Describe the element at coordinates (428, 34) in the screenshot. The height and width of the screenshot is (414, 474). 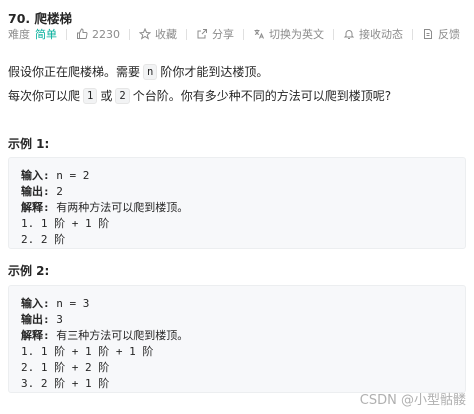
I see `feedback-icon` at that location.